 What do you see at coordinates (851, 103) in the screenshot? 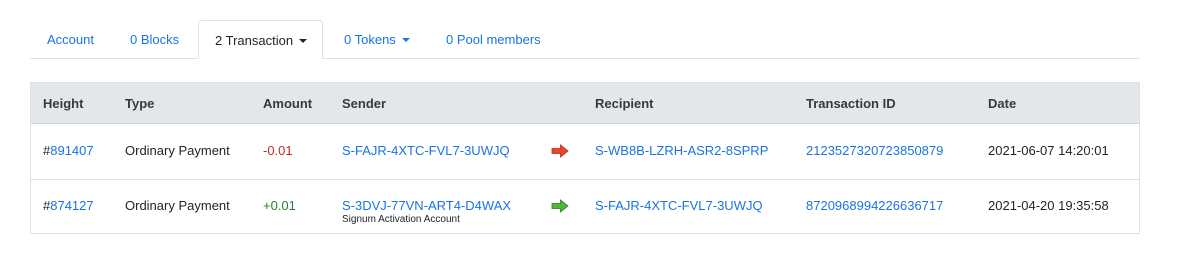
I see `header-transaction-id: Transaction ID` at bounding box center [851, 103].